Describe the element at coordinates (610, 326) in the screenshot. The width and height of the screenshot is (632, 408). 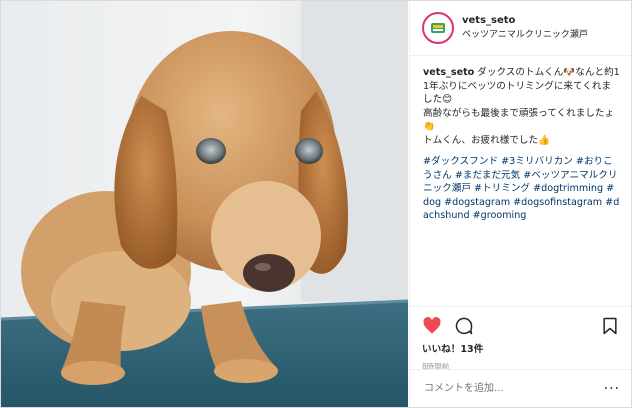
I see `bookmark-icon` at that location.